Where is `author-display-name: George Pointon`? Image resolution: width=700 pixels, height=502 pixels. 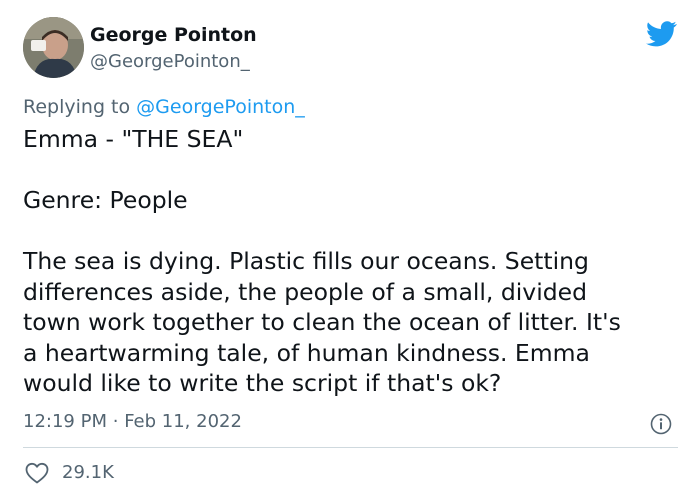 author-display-name: George Pointon is located at coordinates (173, 35).